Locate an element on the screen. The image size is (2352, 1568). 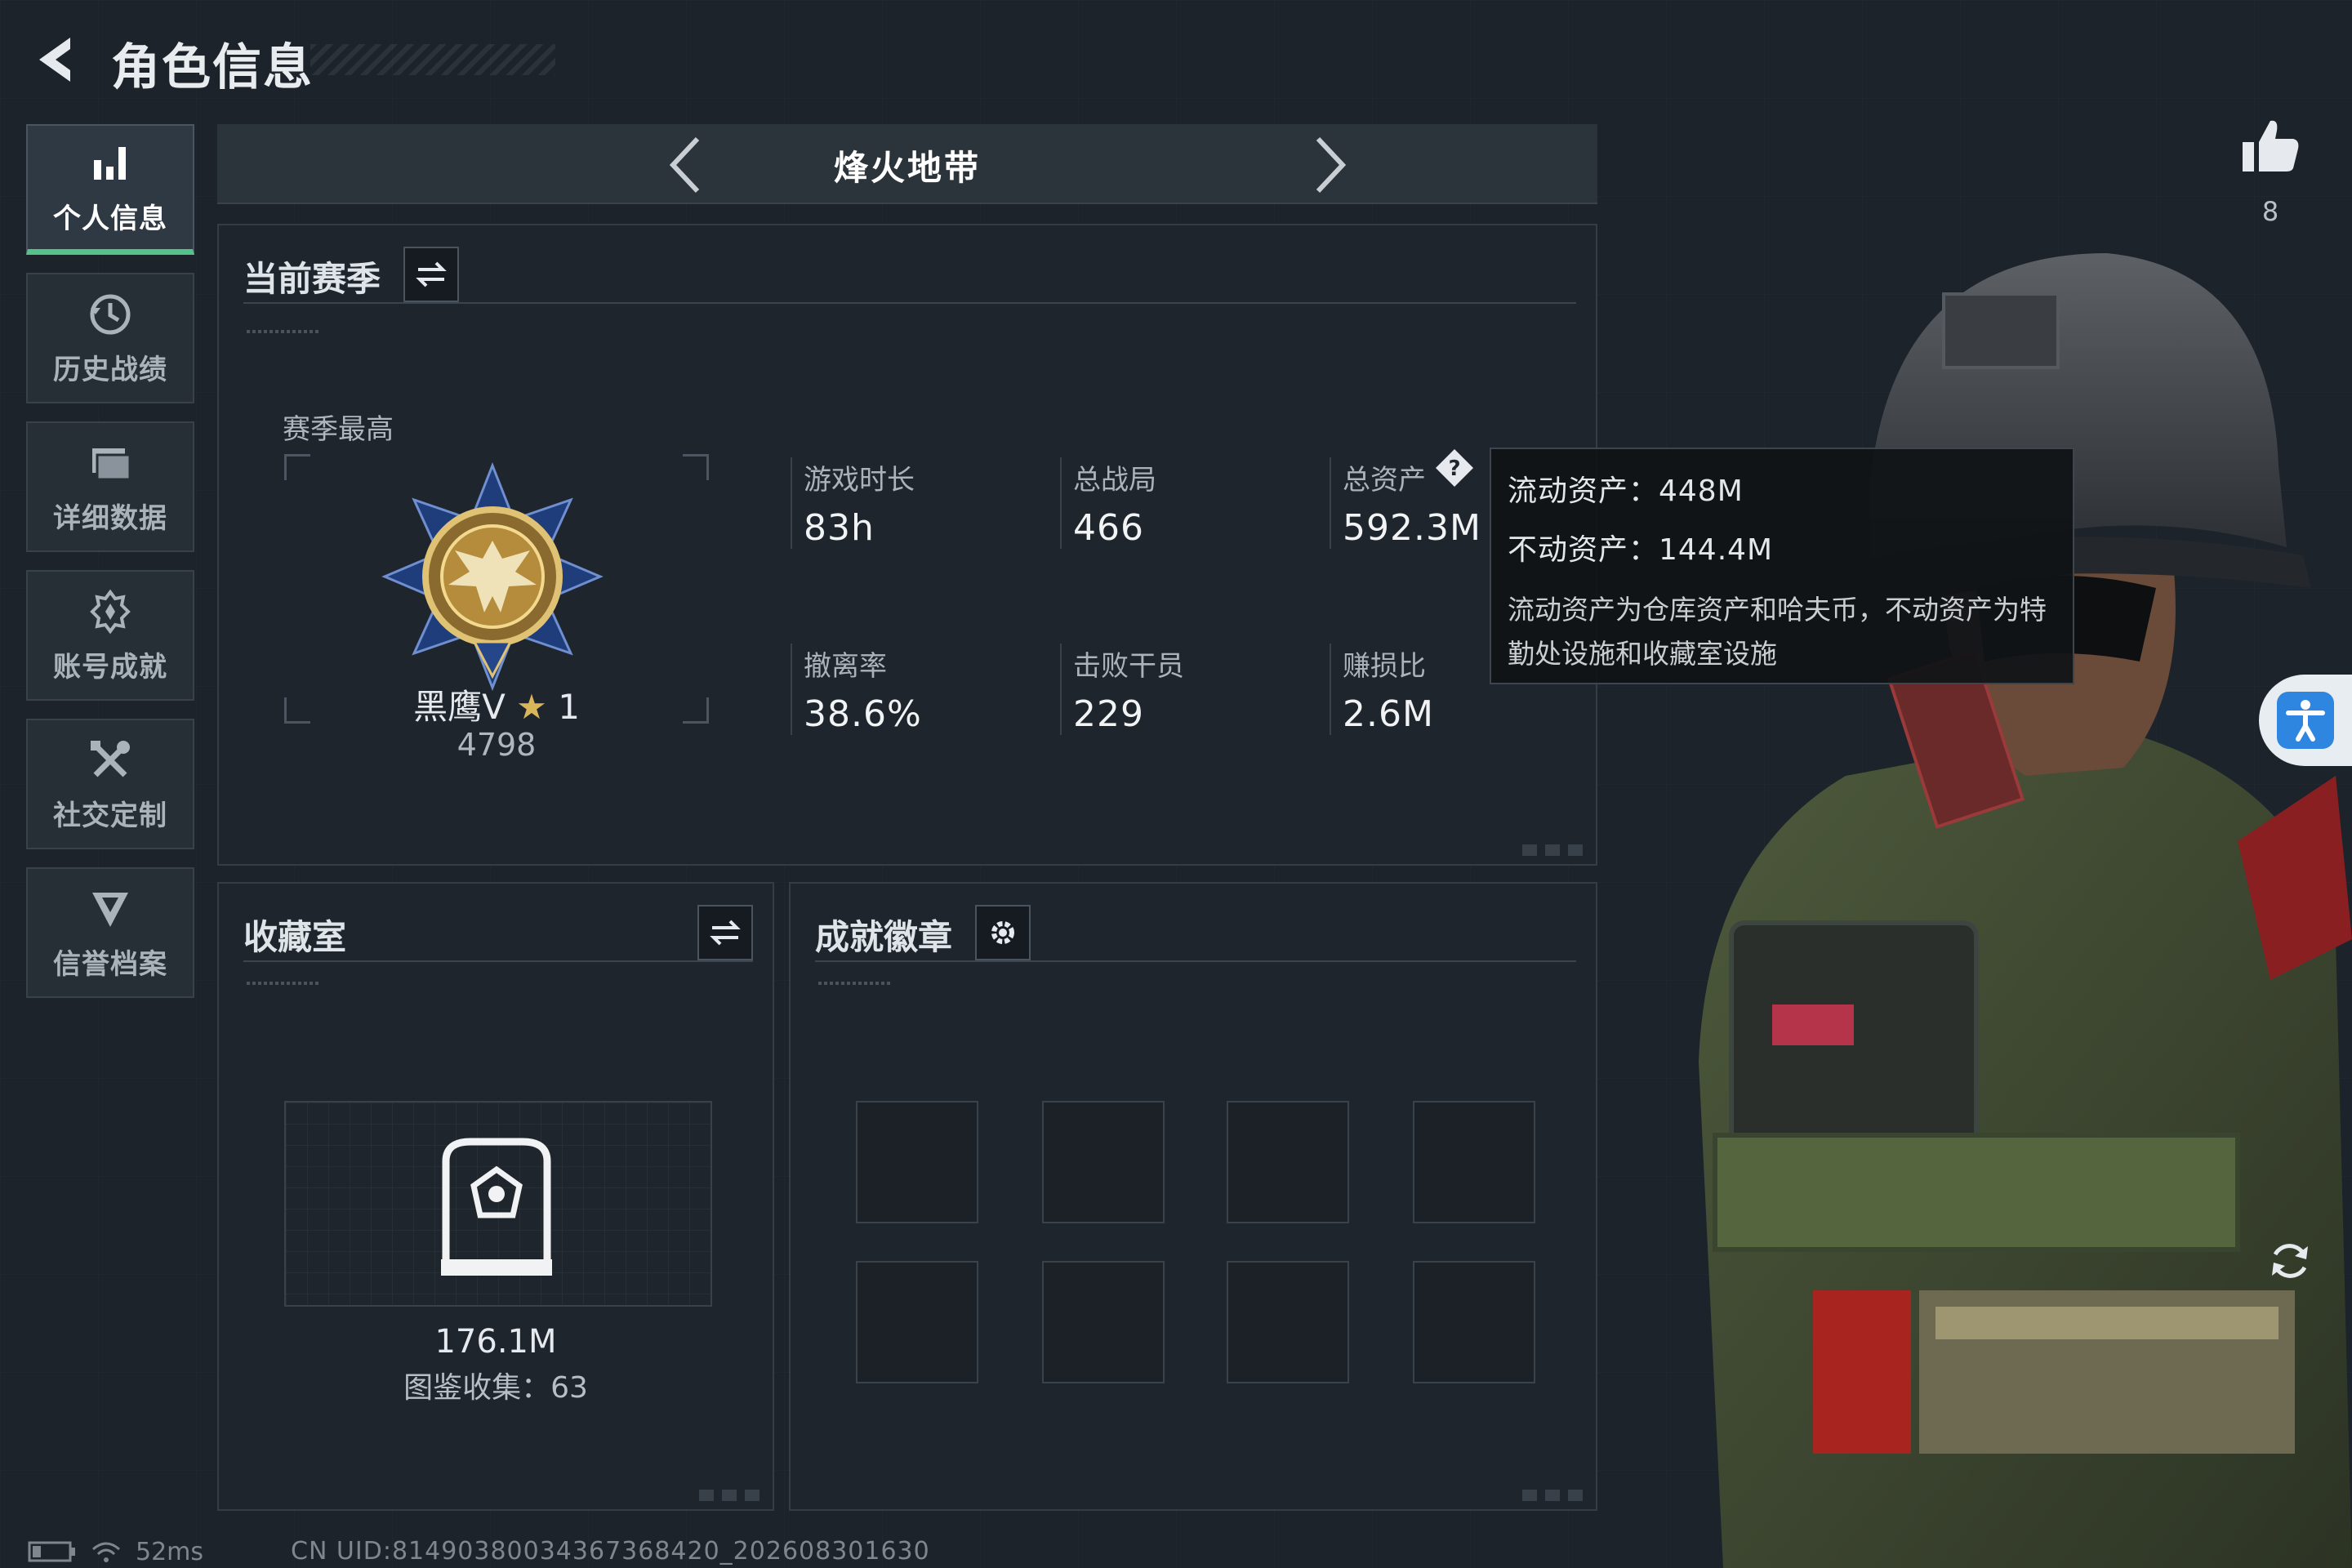
nav-item-achievements: 账号成就 is located at coordinates (110, 635).